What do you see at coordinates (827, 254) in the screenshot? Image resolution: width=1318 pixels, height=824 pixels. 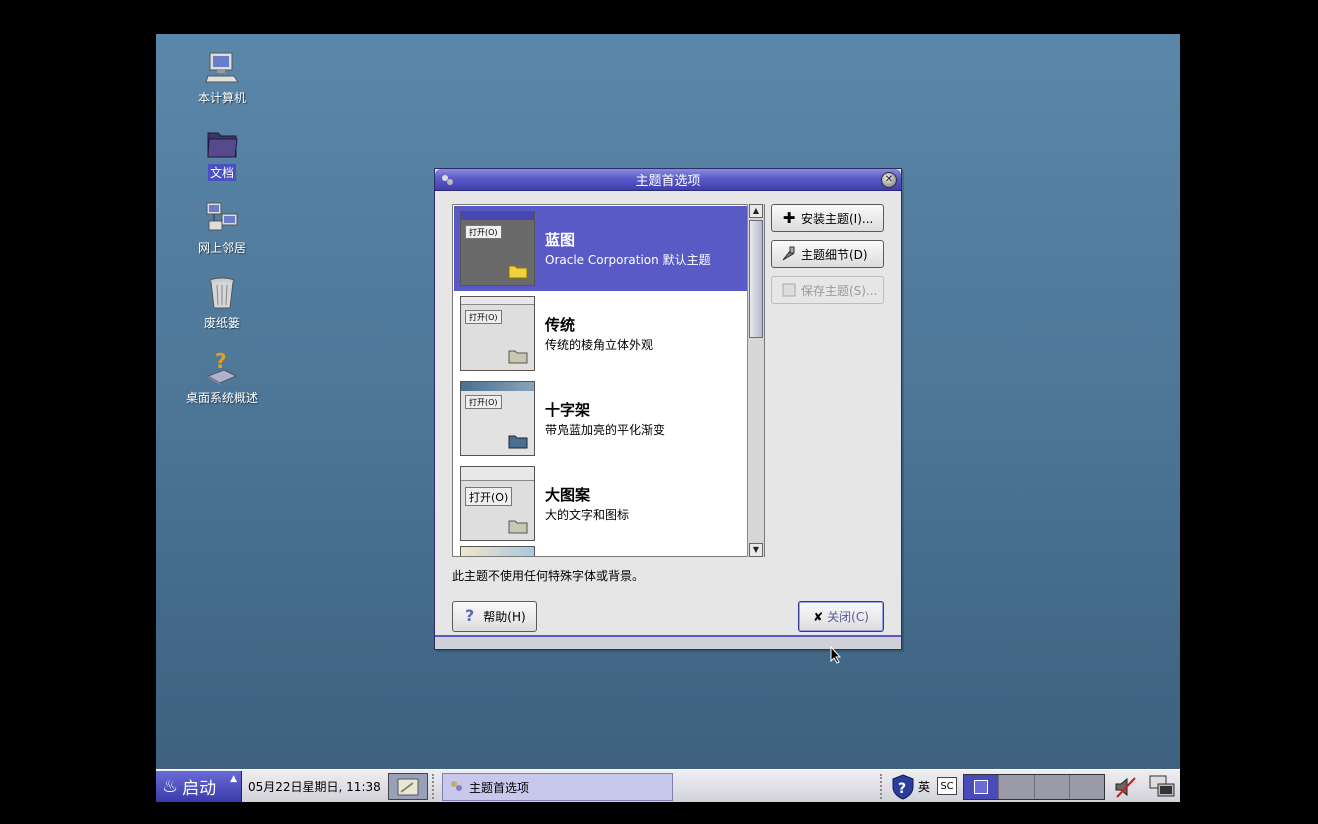 I see `theme-details-button: 主题细节(D)` at bounding box center [827, 254].